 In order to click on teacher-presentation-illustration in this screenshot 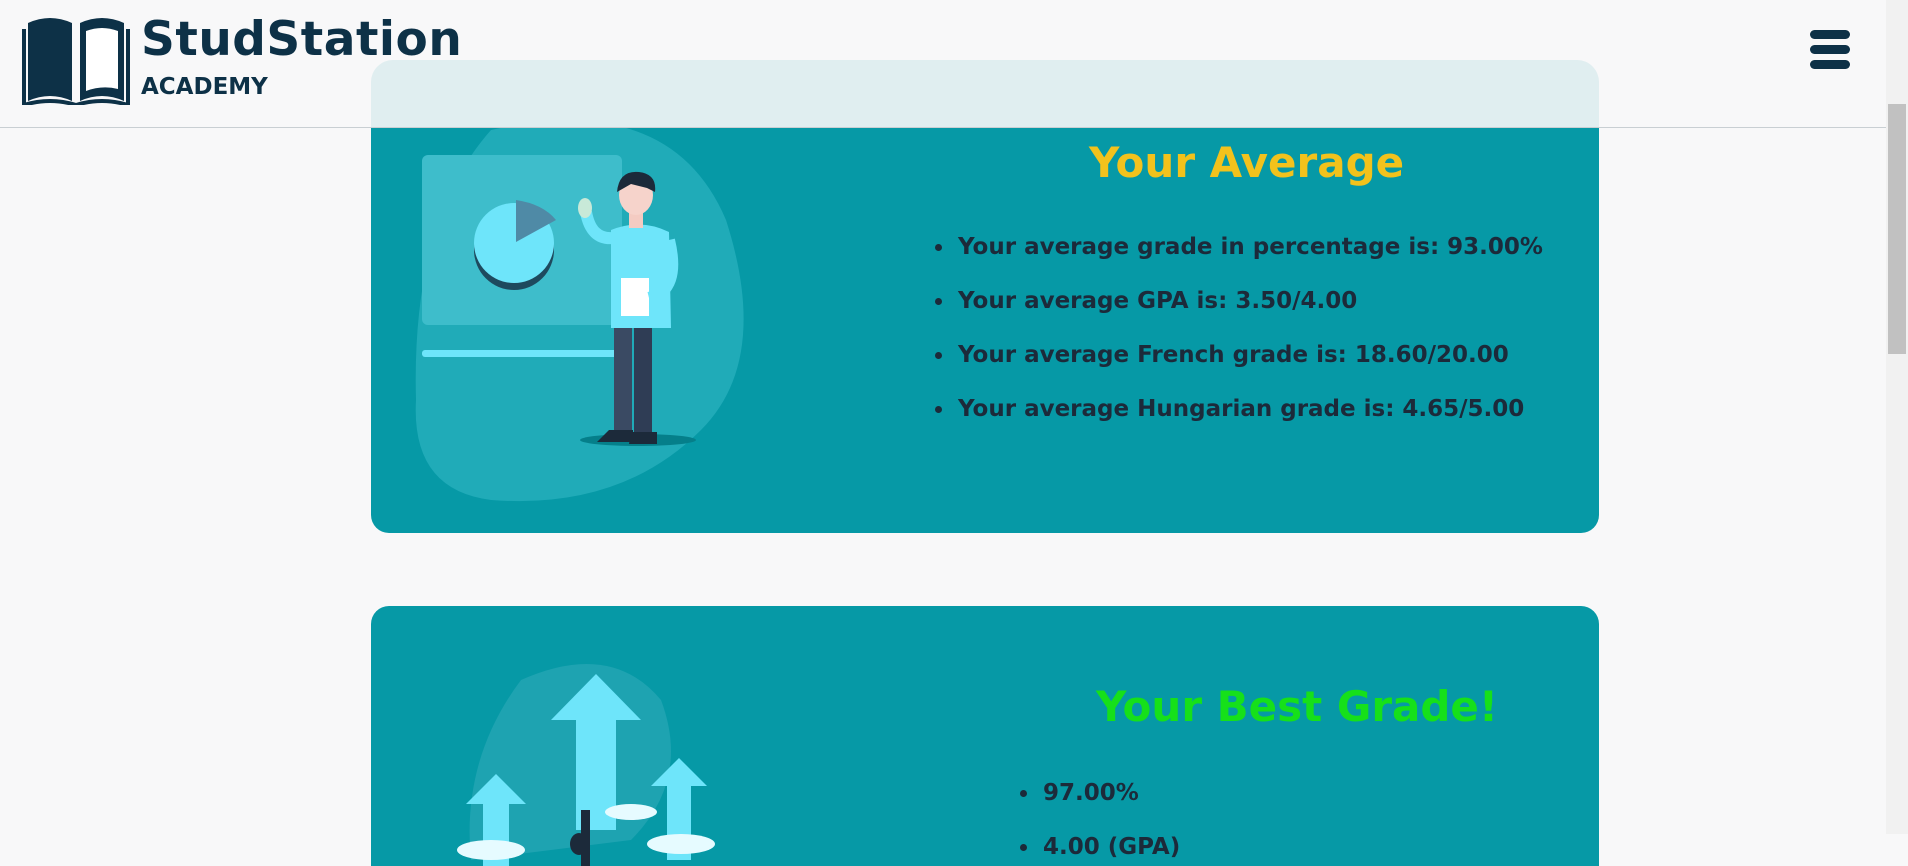, I will do `click(579, 315)`.